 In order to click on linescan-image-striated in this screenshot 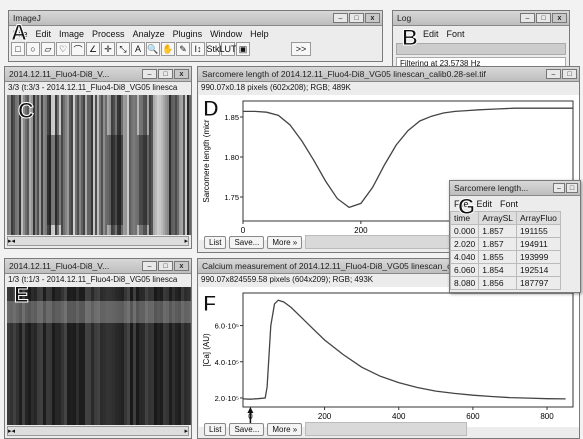, I will do `click(99, 165)`.